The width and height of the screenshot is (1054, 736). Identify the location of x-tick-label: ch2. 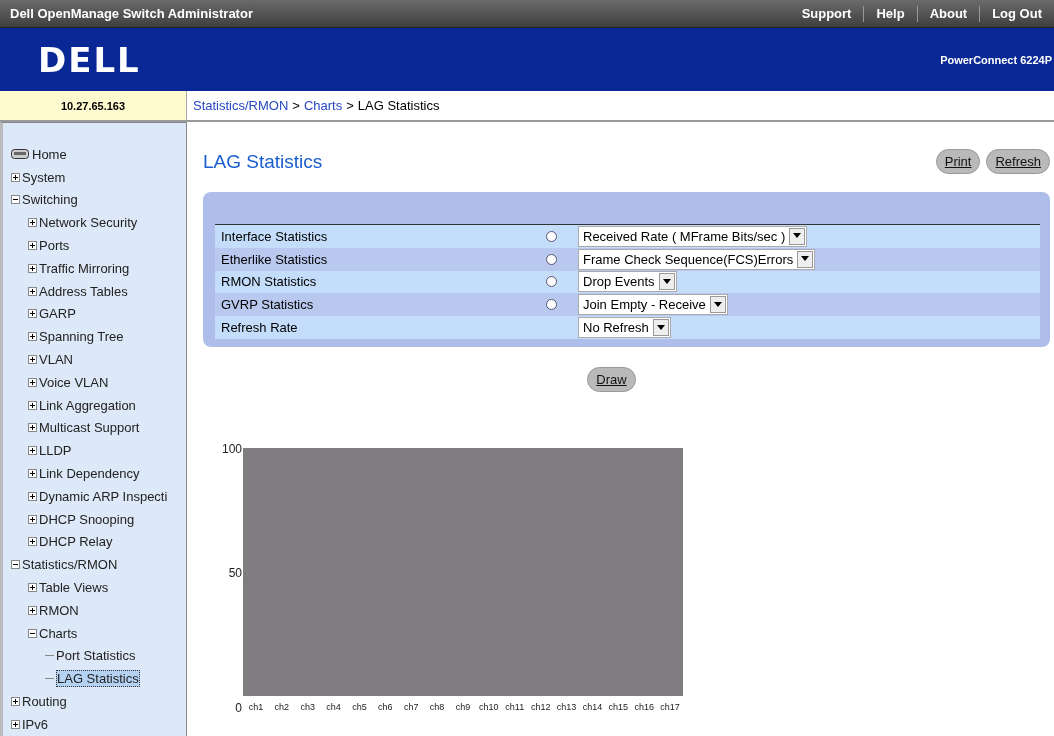
(282, 707).